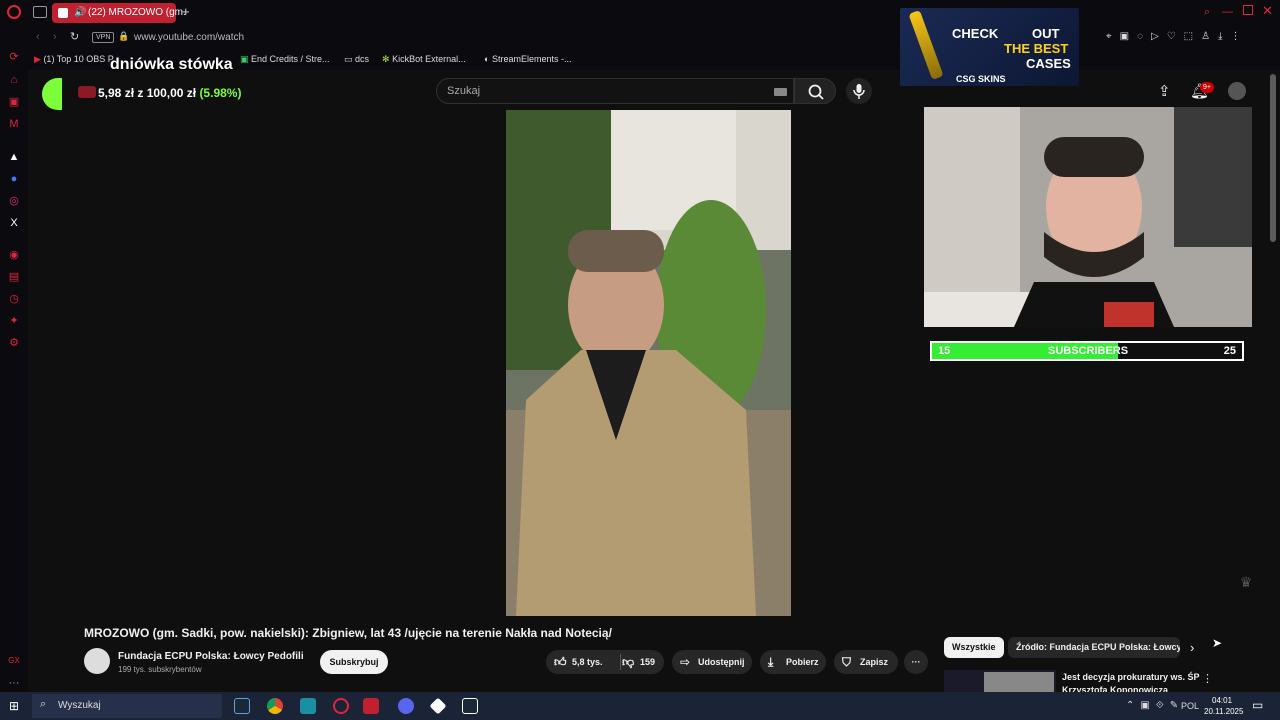 This screenshot has width=1280, height=720. I want to click on thumbs-up-icon: 👍︎, so click(560, 662).